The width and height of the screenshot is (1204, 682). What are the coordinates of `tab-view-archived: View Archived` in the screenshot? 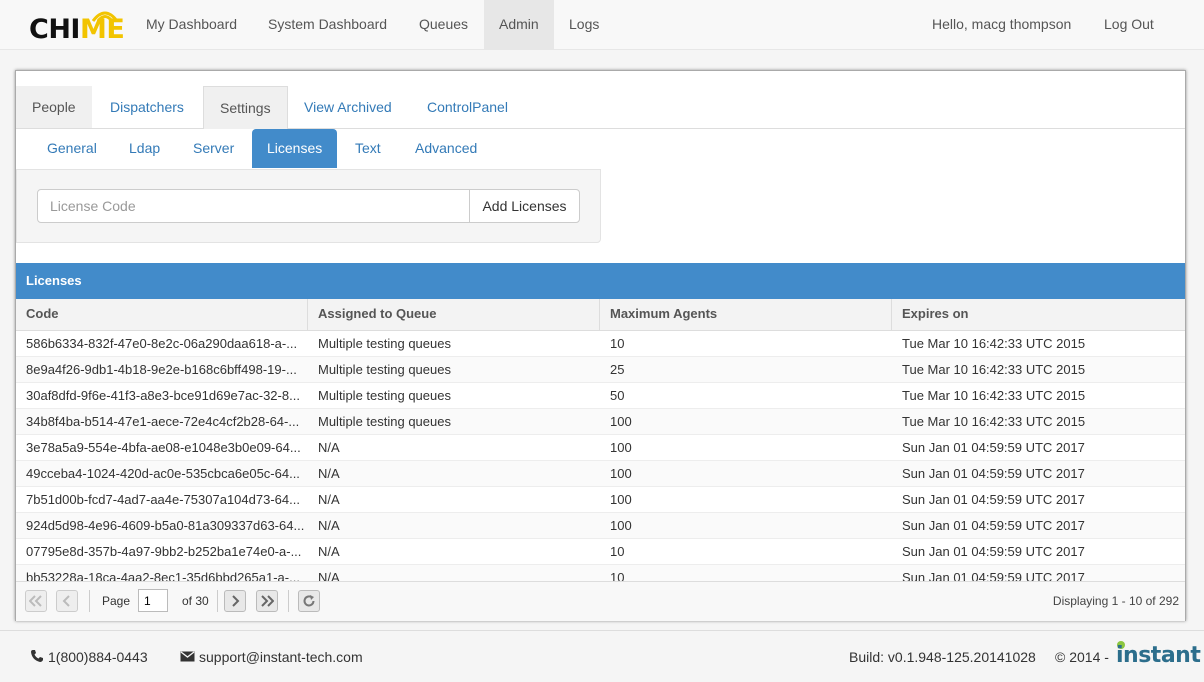 It's located at (348, 107).